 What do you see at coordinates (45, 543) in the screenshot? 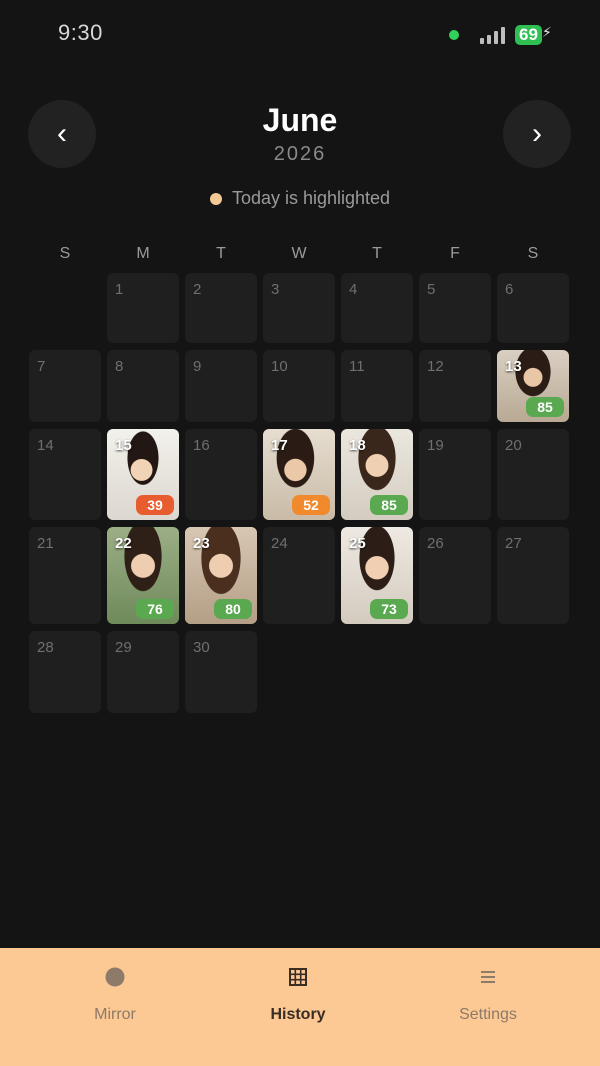
I see `day-number: 21` at bounding box center [45, 543].